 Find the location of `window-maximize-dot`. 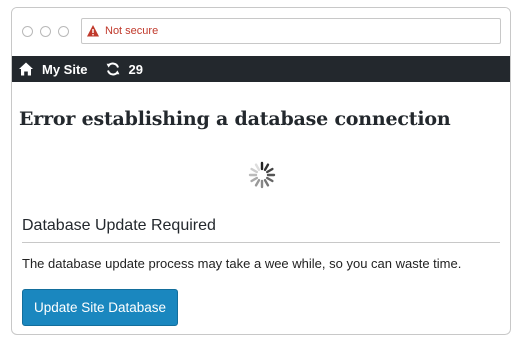

window-maximize-dot is located at coordinates (63, 31).